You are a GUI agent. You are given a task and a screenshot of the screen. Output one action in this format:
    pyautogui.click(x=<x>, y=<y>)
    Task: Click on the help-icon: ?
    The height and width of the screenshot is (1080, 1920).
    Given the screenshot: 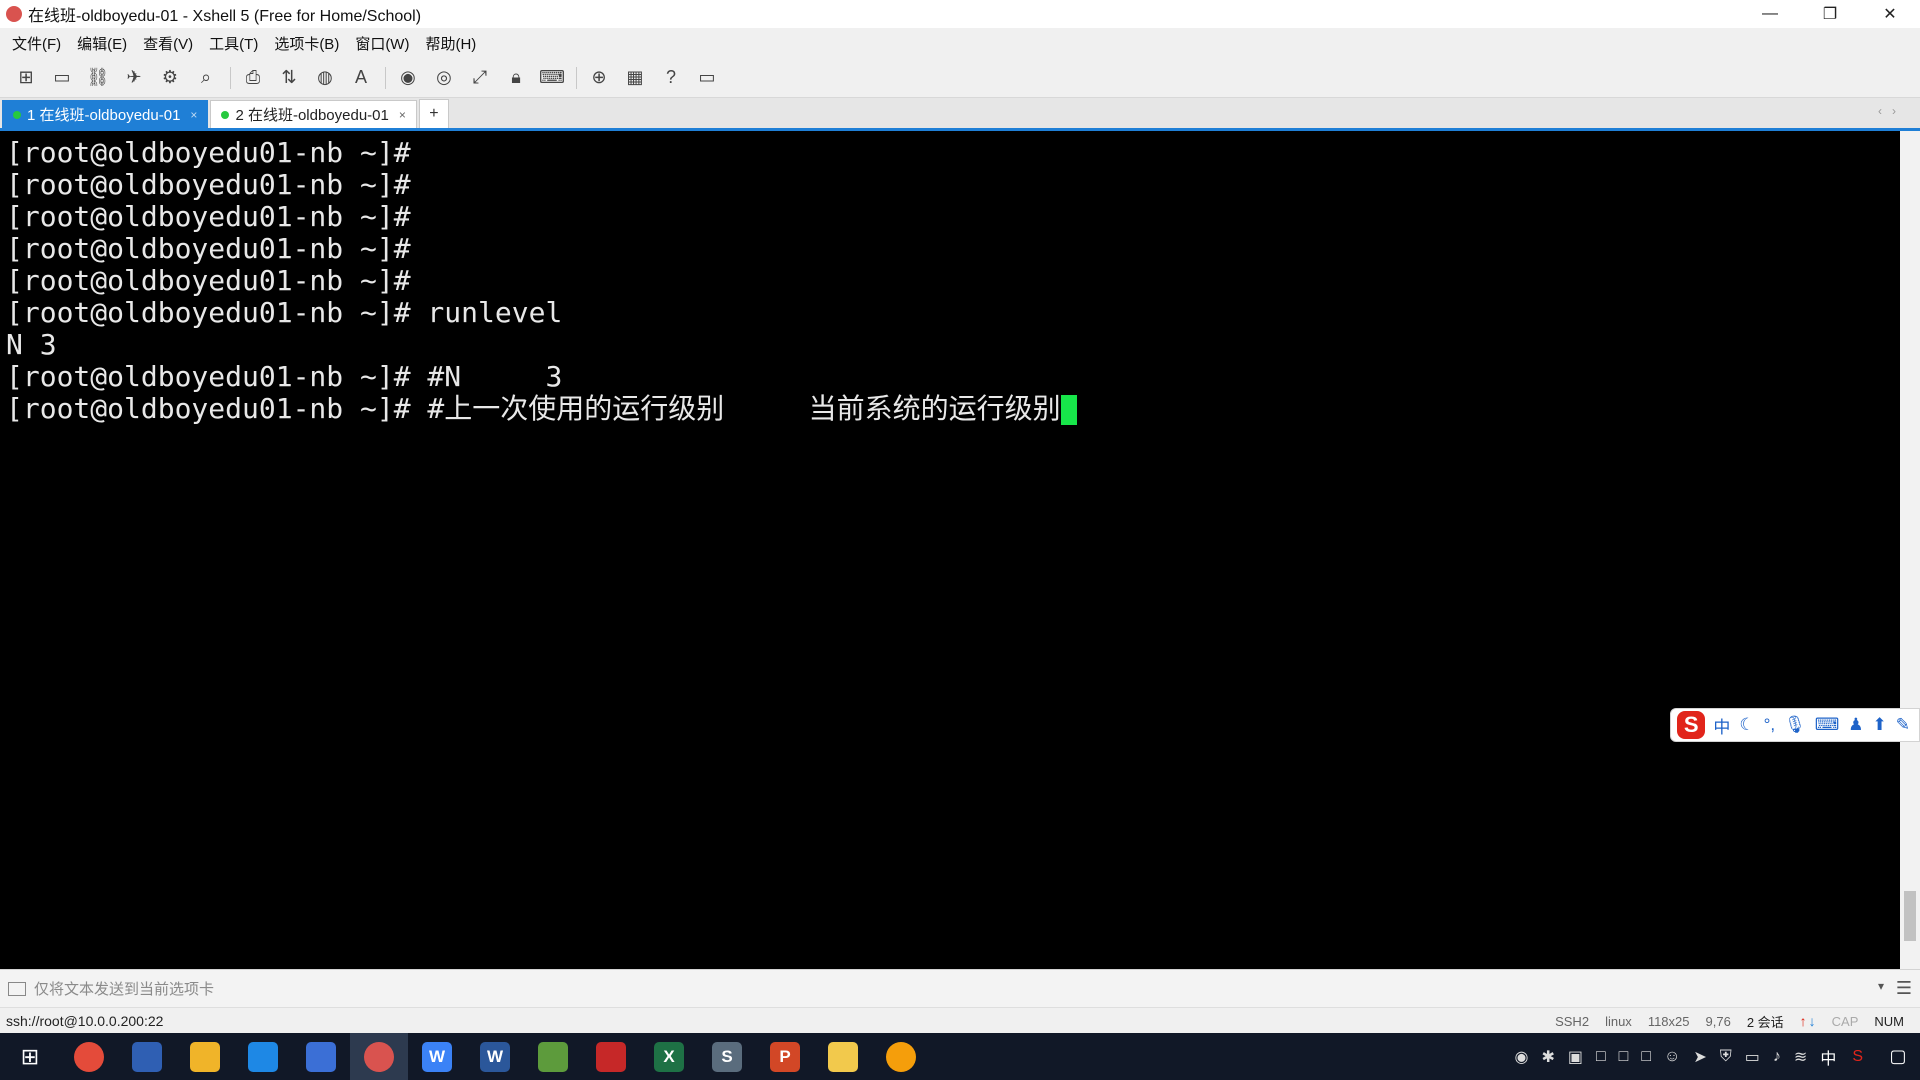 What is the action you would take?
    pyautogui.click(x=671, y=78)
    